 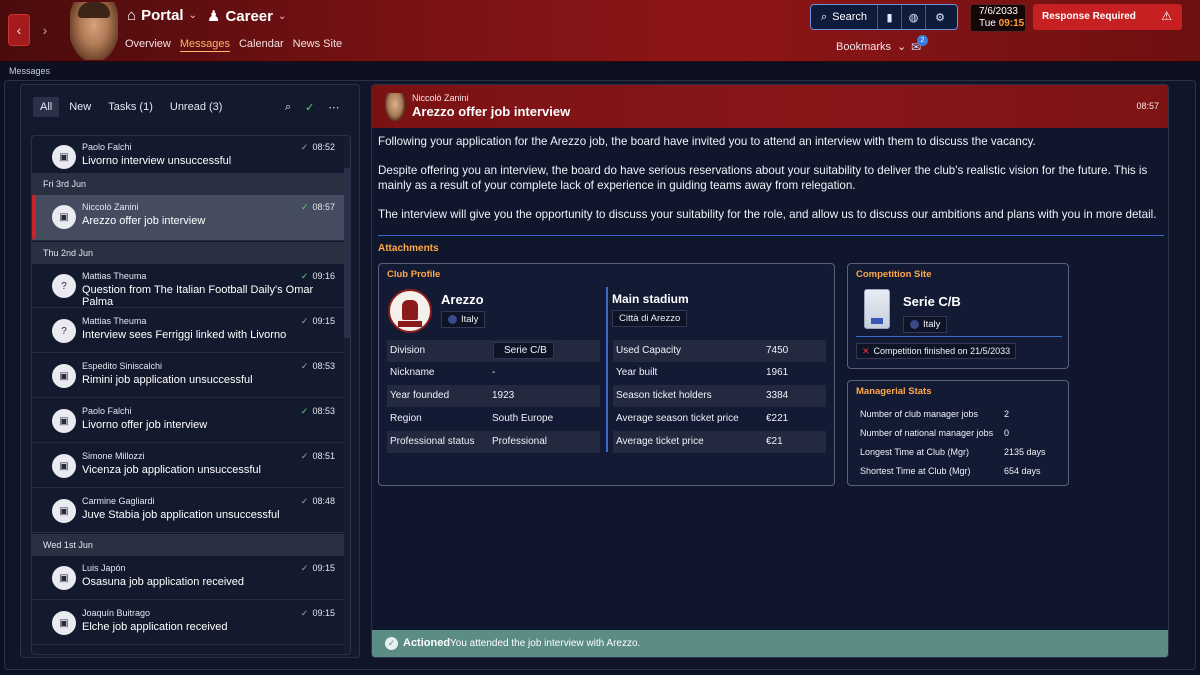 What do you see at coordinates (871, 47) in the screenshot?
I see `bookmarks-menu: Bookmarks ⌄` at bounding box center [871, 47].